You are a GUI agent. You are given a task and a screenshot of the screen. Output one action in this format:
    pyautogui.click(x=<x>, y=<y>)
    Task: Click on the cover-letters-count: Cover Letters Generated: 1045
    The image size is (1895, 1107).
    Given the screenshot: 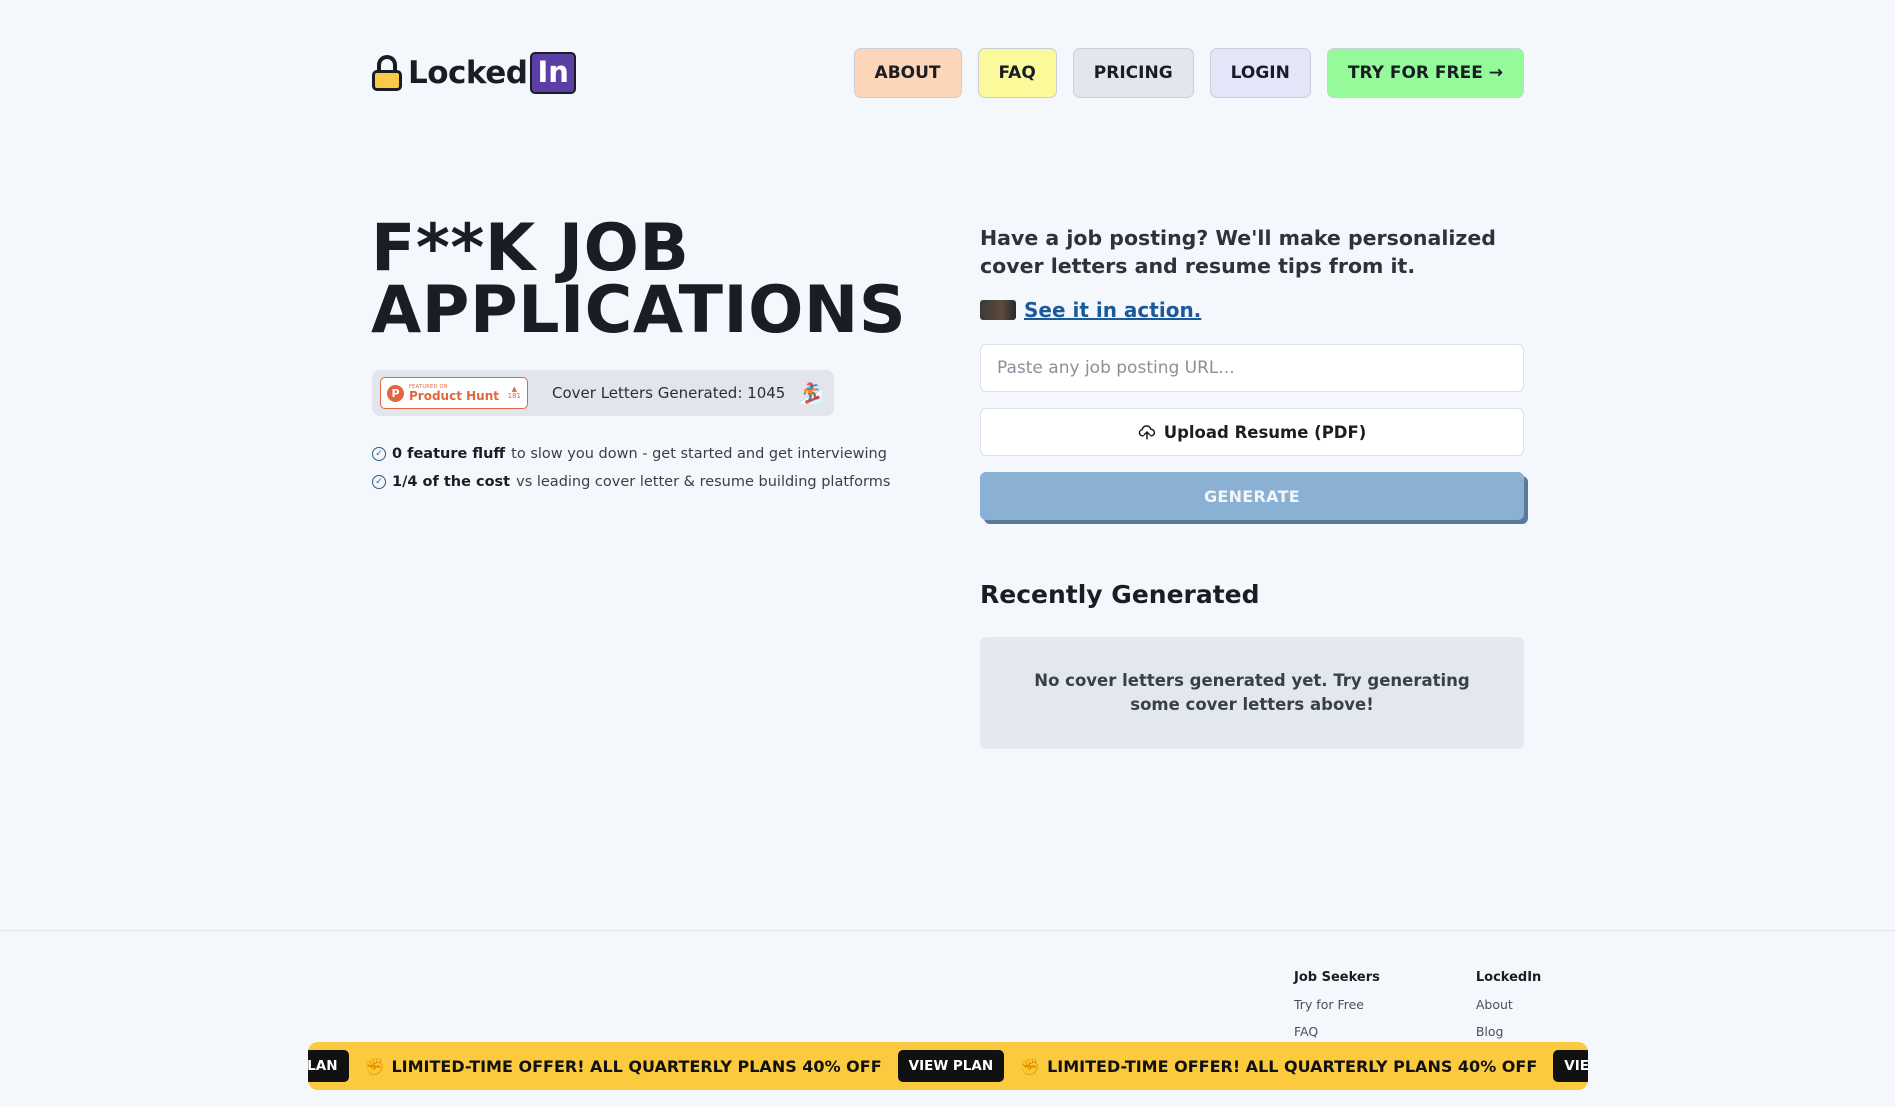 What is the action you would take?
    pyautogui.click(x=669, y=393)
    